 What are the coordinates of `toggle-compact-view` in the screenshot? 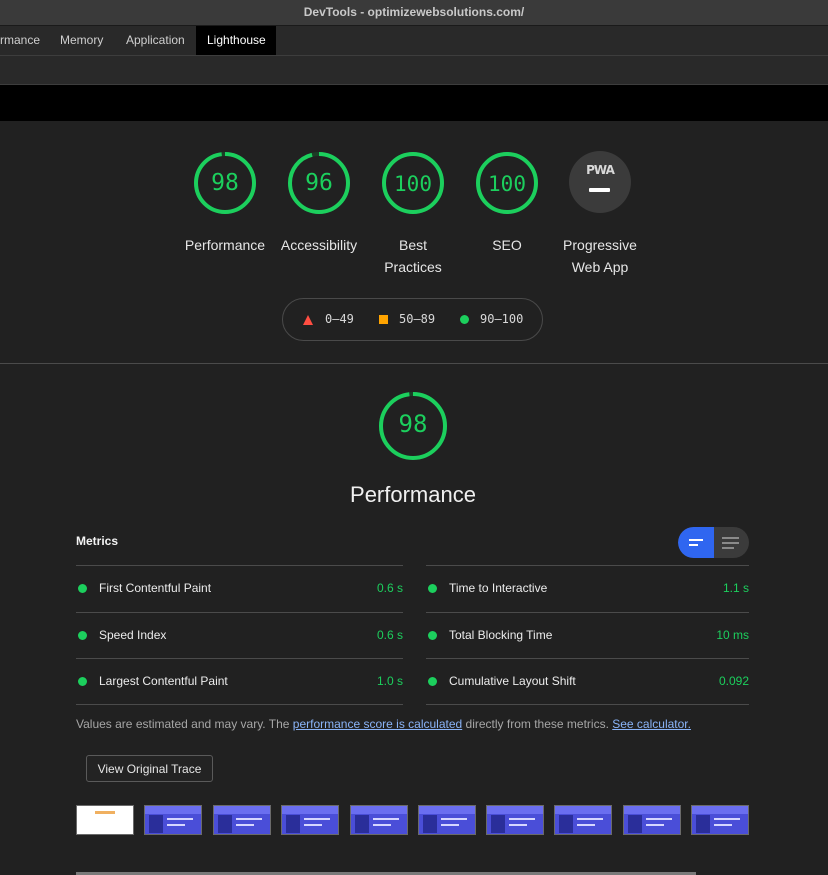 It's located at (696, 542).